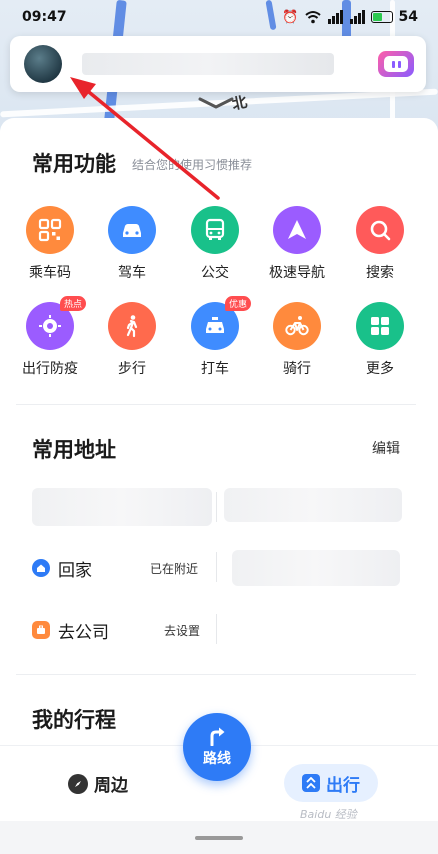  What do you see at coordinates (237, 303) in the screenshot?
I see `feature-badge: 优惠` at bounding box center [237, 303].